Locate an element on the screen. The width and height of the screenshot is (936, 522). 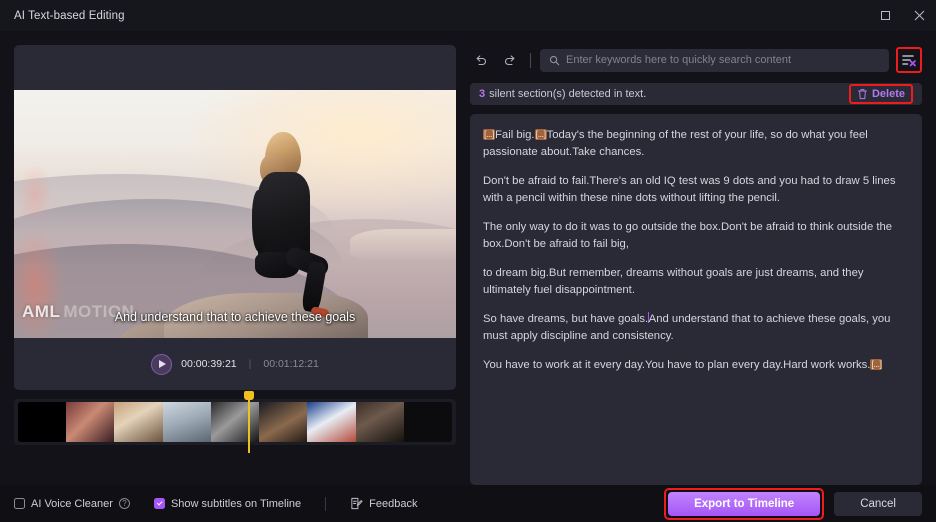
show-subtitles-option: Show subtitles on Timeline is located at coordinates (227, 503).